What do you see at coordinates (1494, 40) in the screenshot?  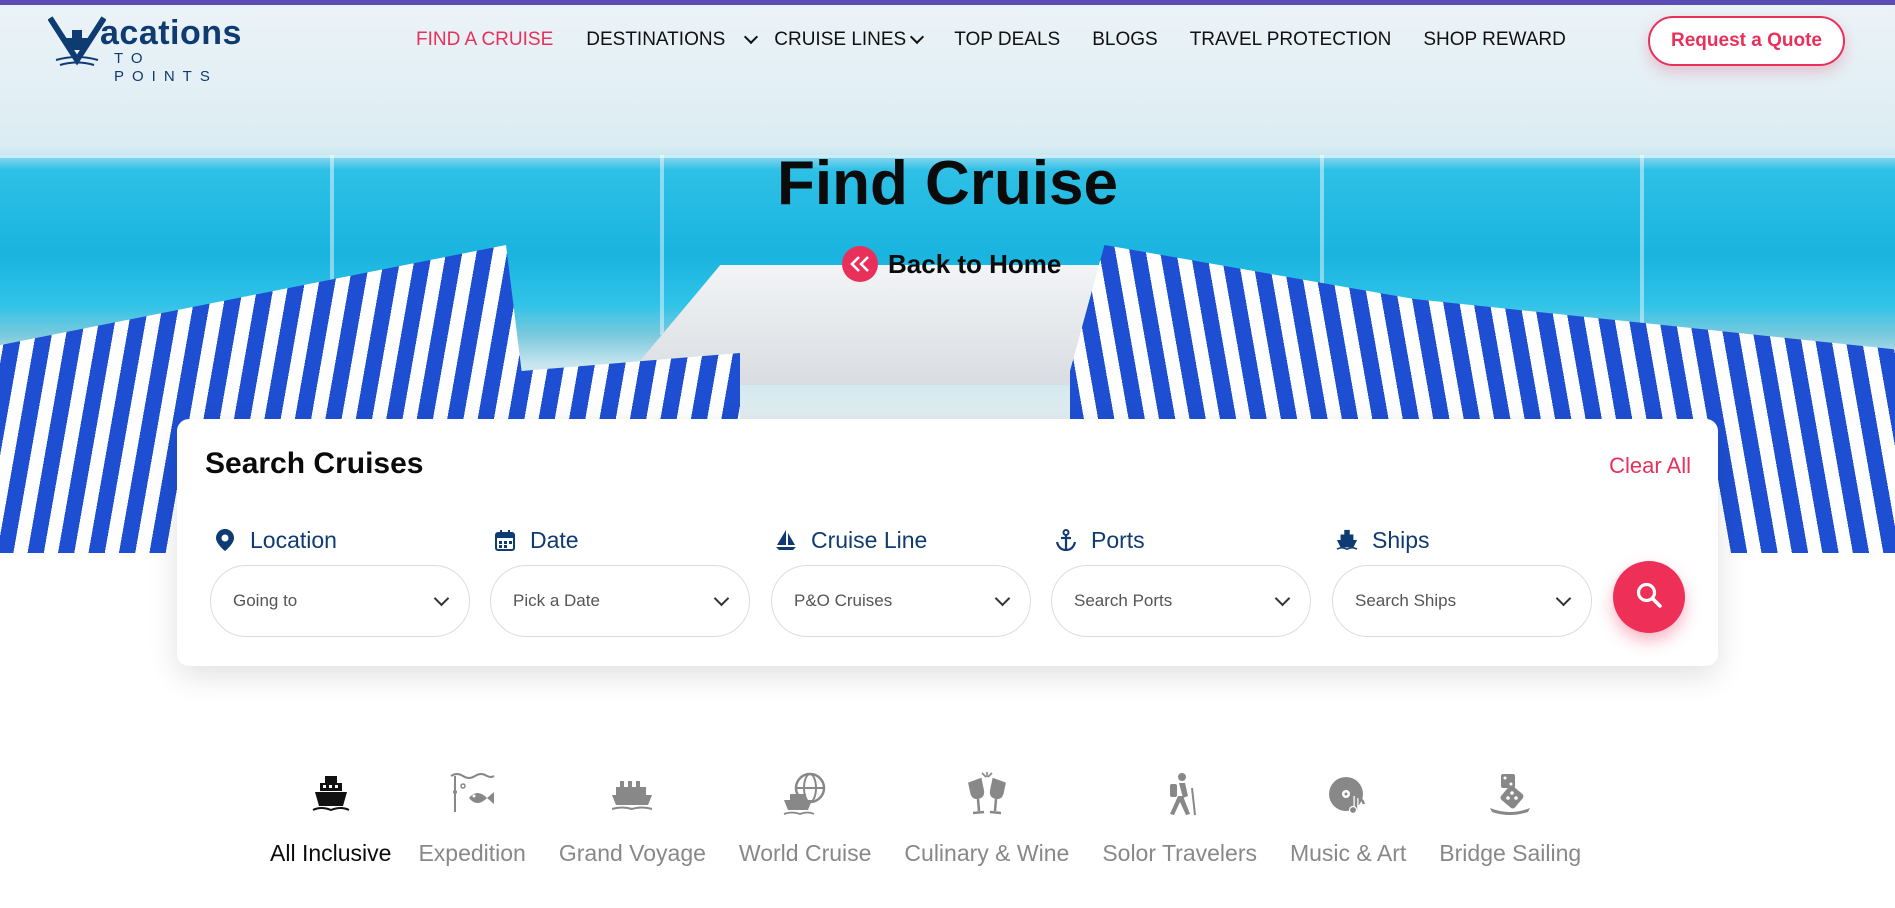 I see `nav-shop-reward: SHOP REWARD` at bounding box center [1494, 40].